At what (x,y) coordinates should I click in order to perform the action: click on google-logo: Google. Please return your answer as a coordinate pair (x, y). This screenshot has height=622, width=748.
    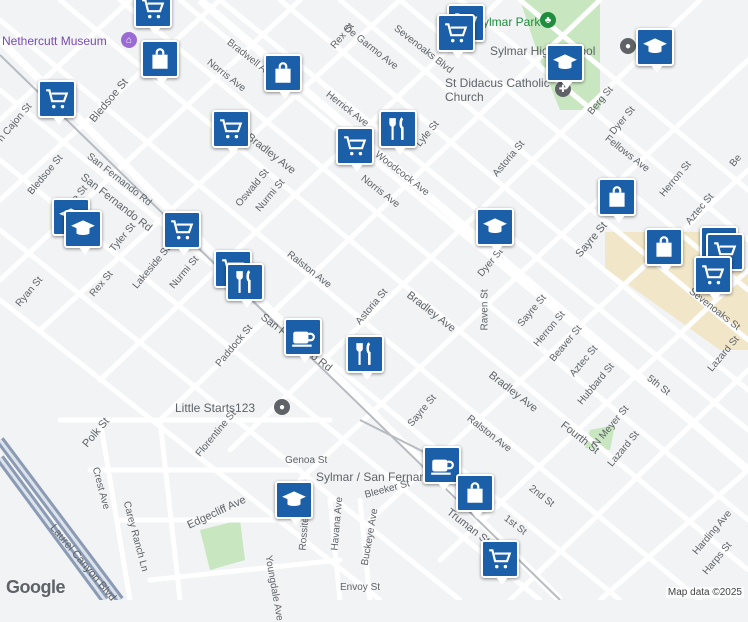
    Looking at the image, I should click on (36, 587).